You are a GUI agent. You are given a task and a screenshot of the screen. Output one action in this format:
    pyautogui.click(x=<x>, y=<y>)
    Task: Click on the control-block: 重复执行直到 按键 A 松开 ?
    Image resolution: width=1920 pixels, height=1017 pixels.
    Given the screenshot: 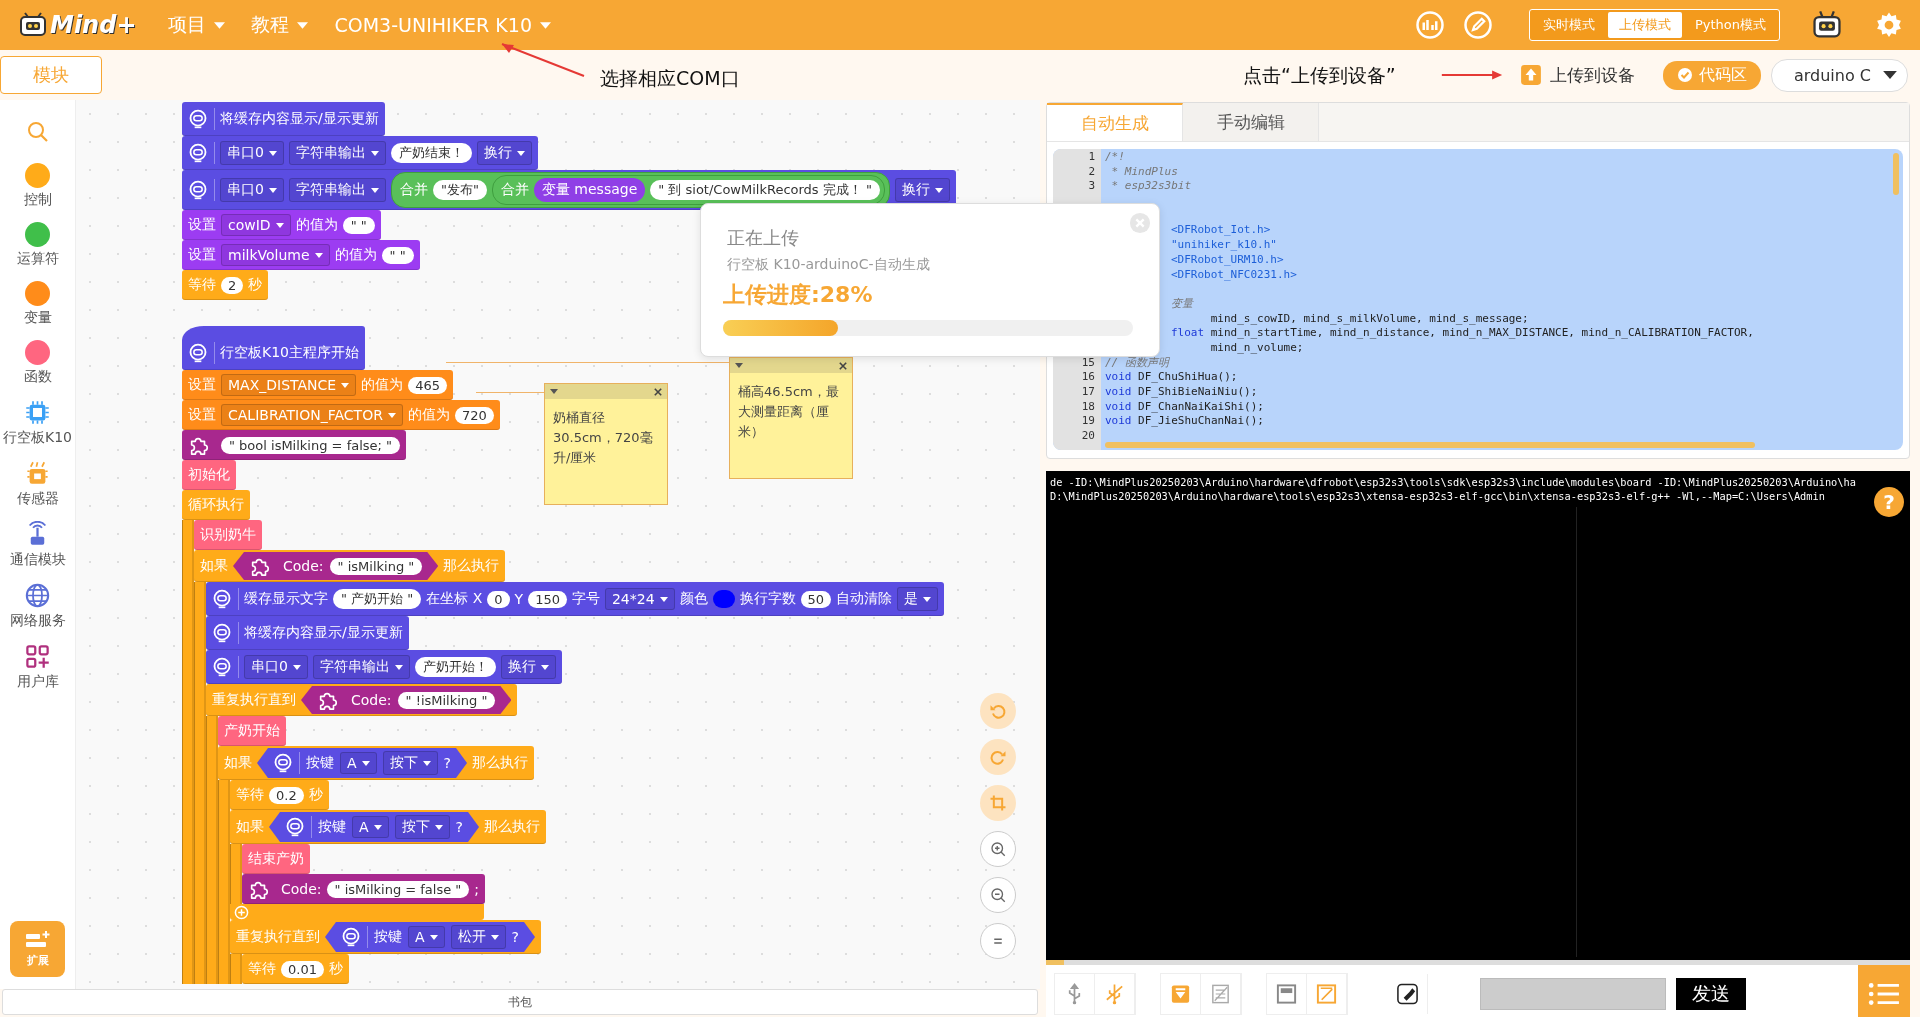 What is the action you would take?
    pyautogui.click(x=385, y=937)
    